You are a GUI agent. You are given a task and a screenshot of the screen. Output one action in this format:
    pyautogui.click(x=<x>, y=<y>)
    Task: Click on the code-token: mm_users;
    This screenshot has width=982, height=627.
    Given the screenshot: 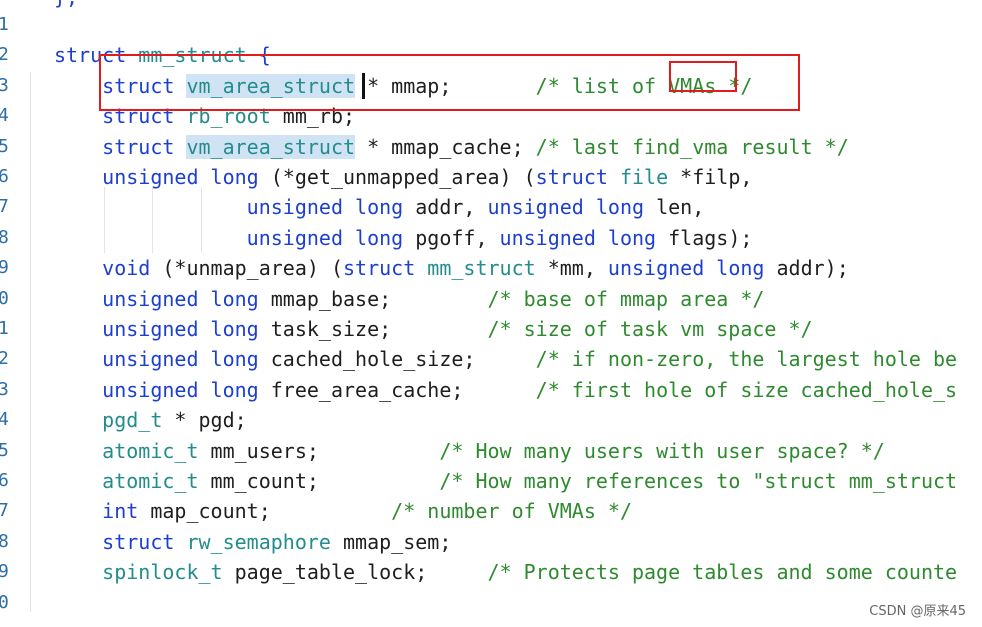 What is the action you would take?
    pyautogui.click(x=319, y=450)
    